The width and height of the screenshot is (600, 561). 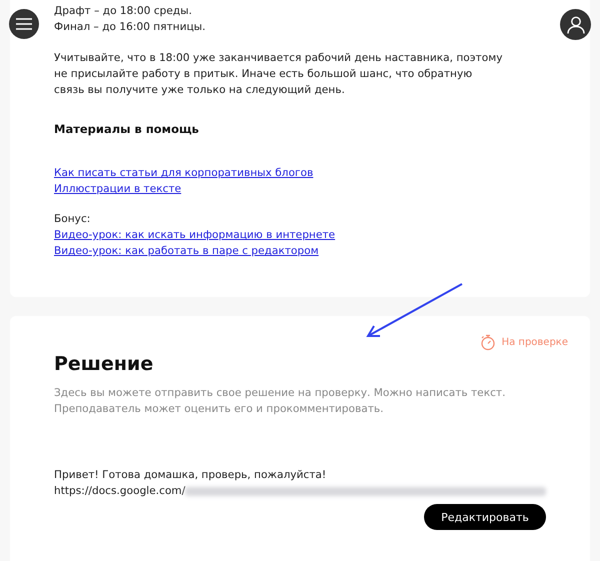 What do you see at coordinates (127, 129) in the screenshot?
I see `materials-heading: Материалы в помощь` at bounding box center [127, 129].